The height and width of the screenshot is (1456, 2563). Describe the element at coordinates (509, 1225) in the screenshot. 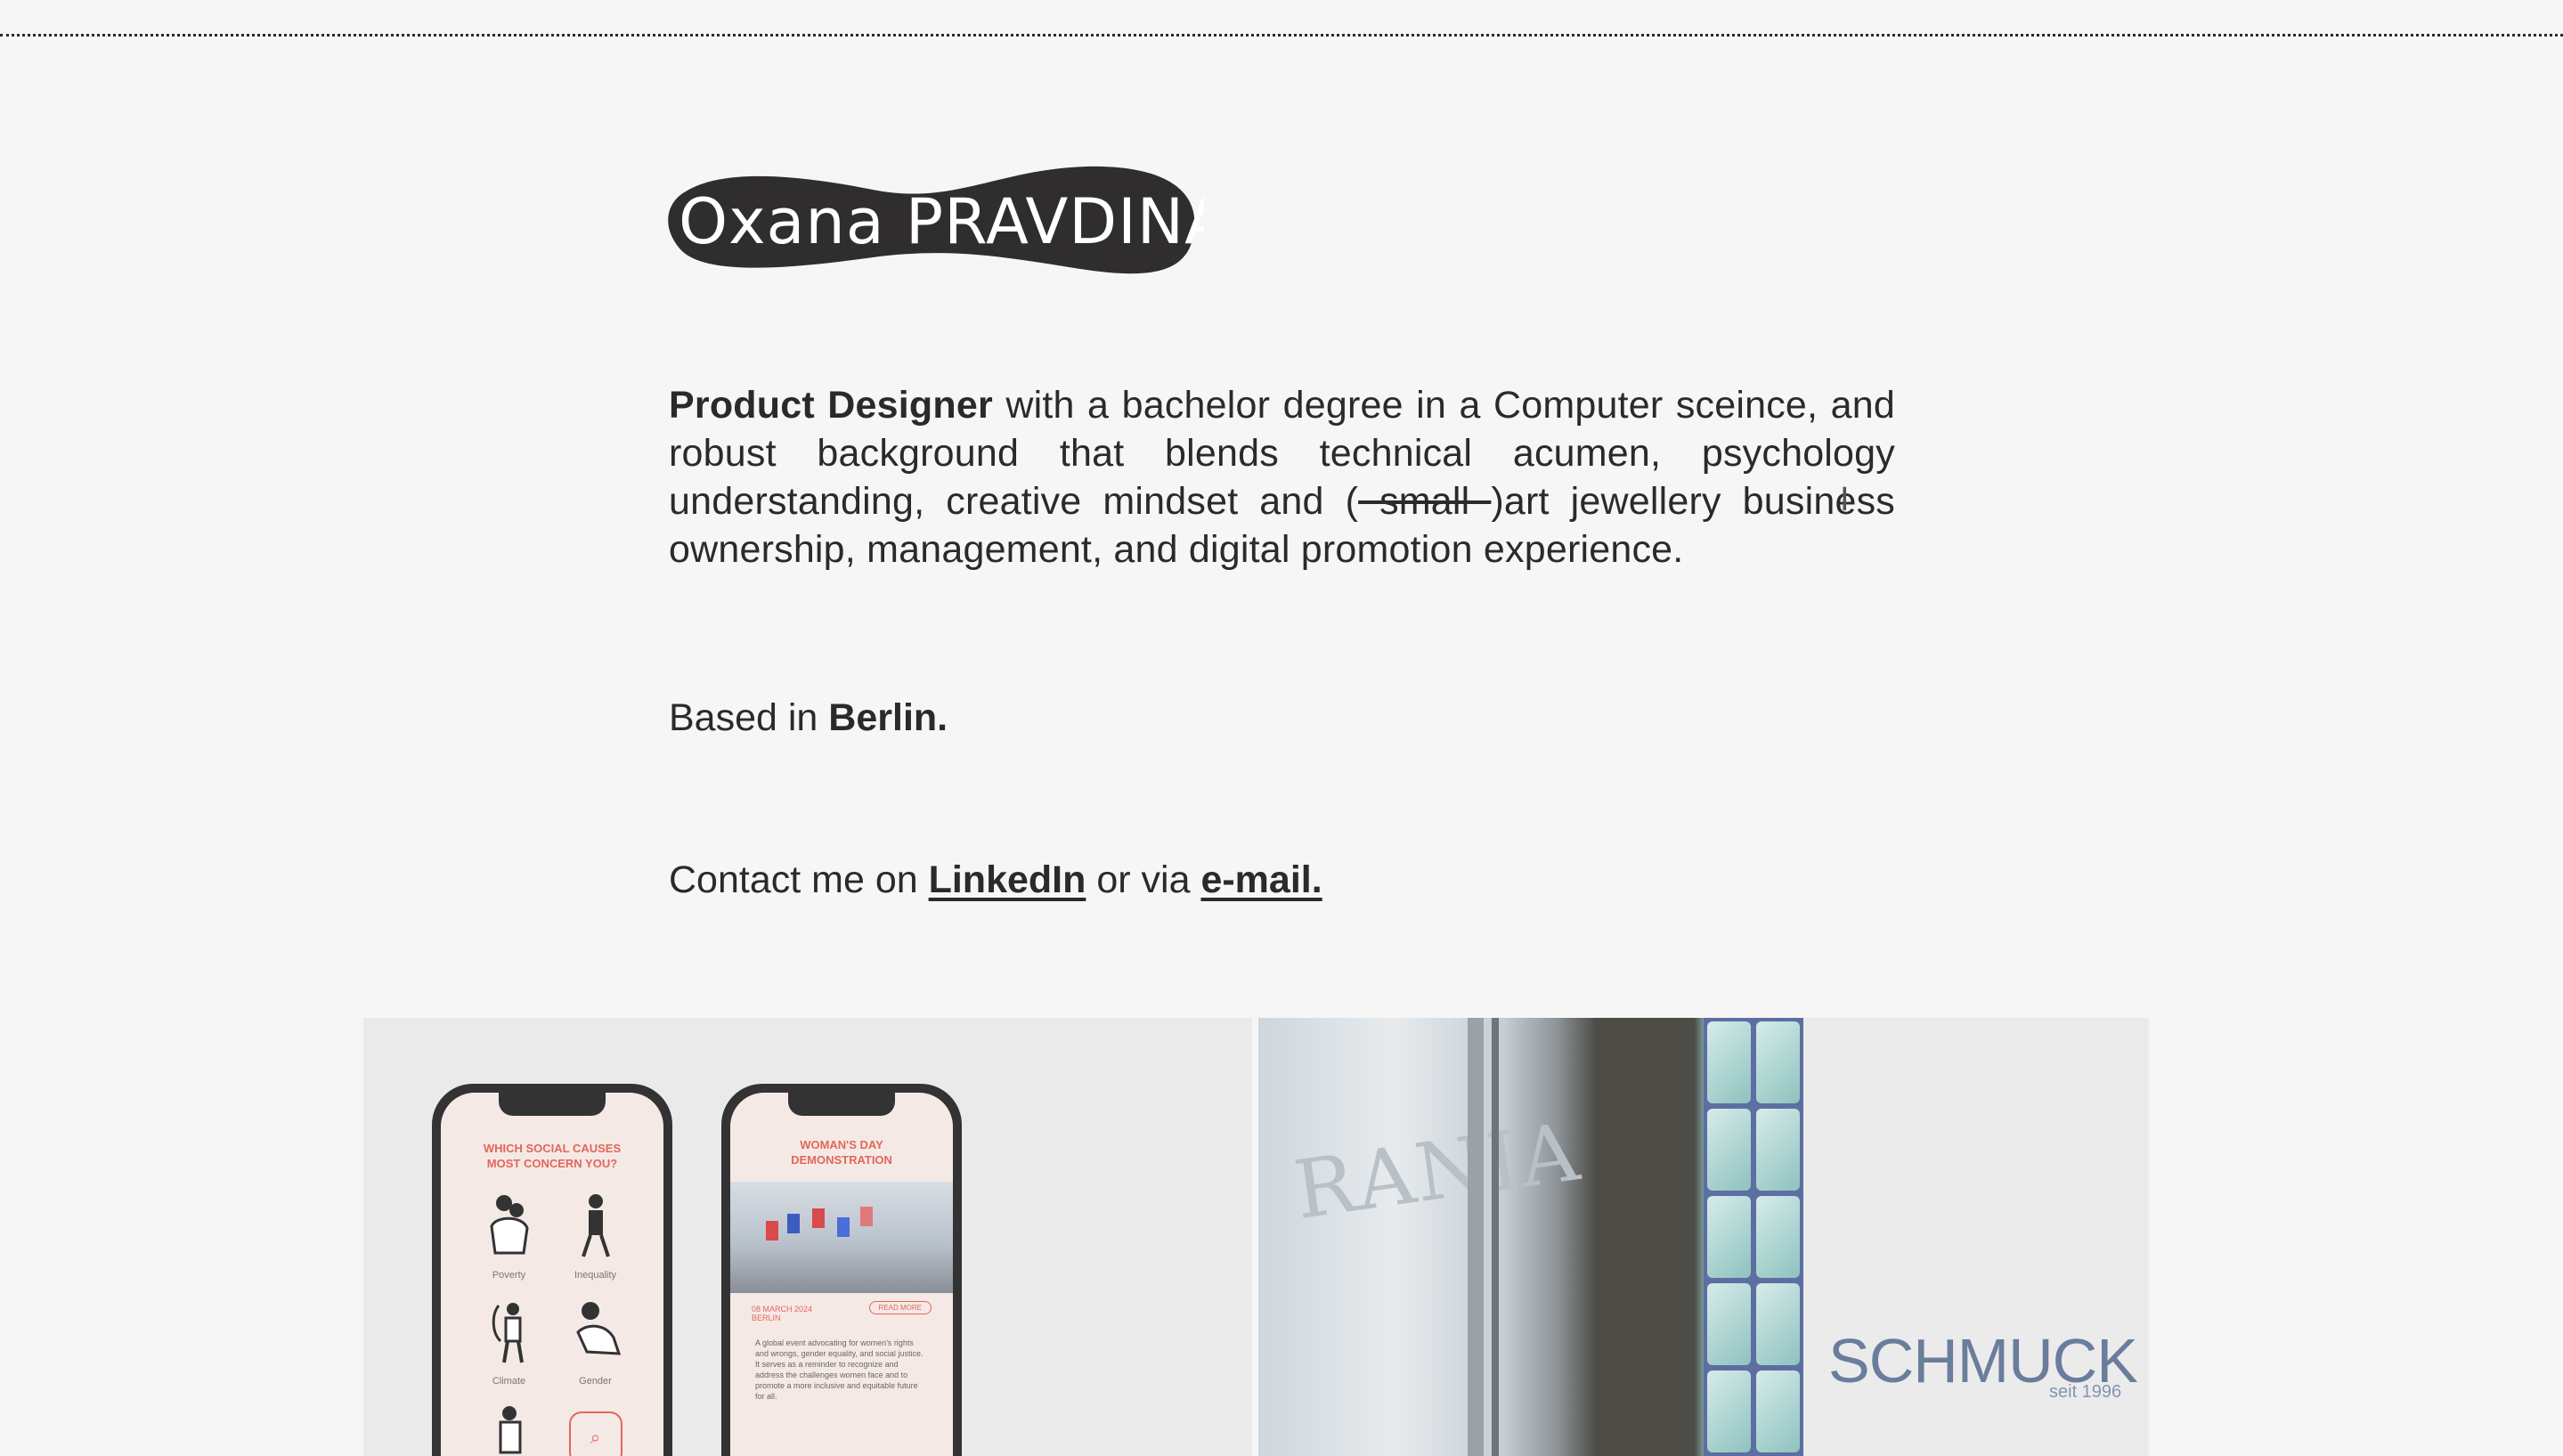

I see `people-illustration-icon` at that location.